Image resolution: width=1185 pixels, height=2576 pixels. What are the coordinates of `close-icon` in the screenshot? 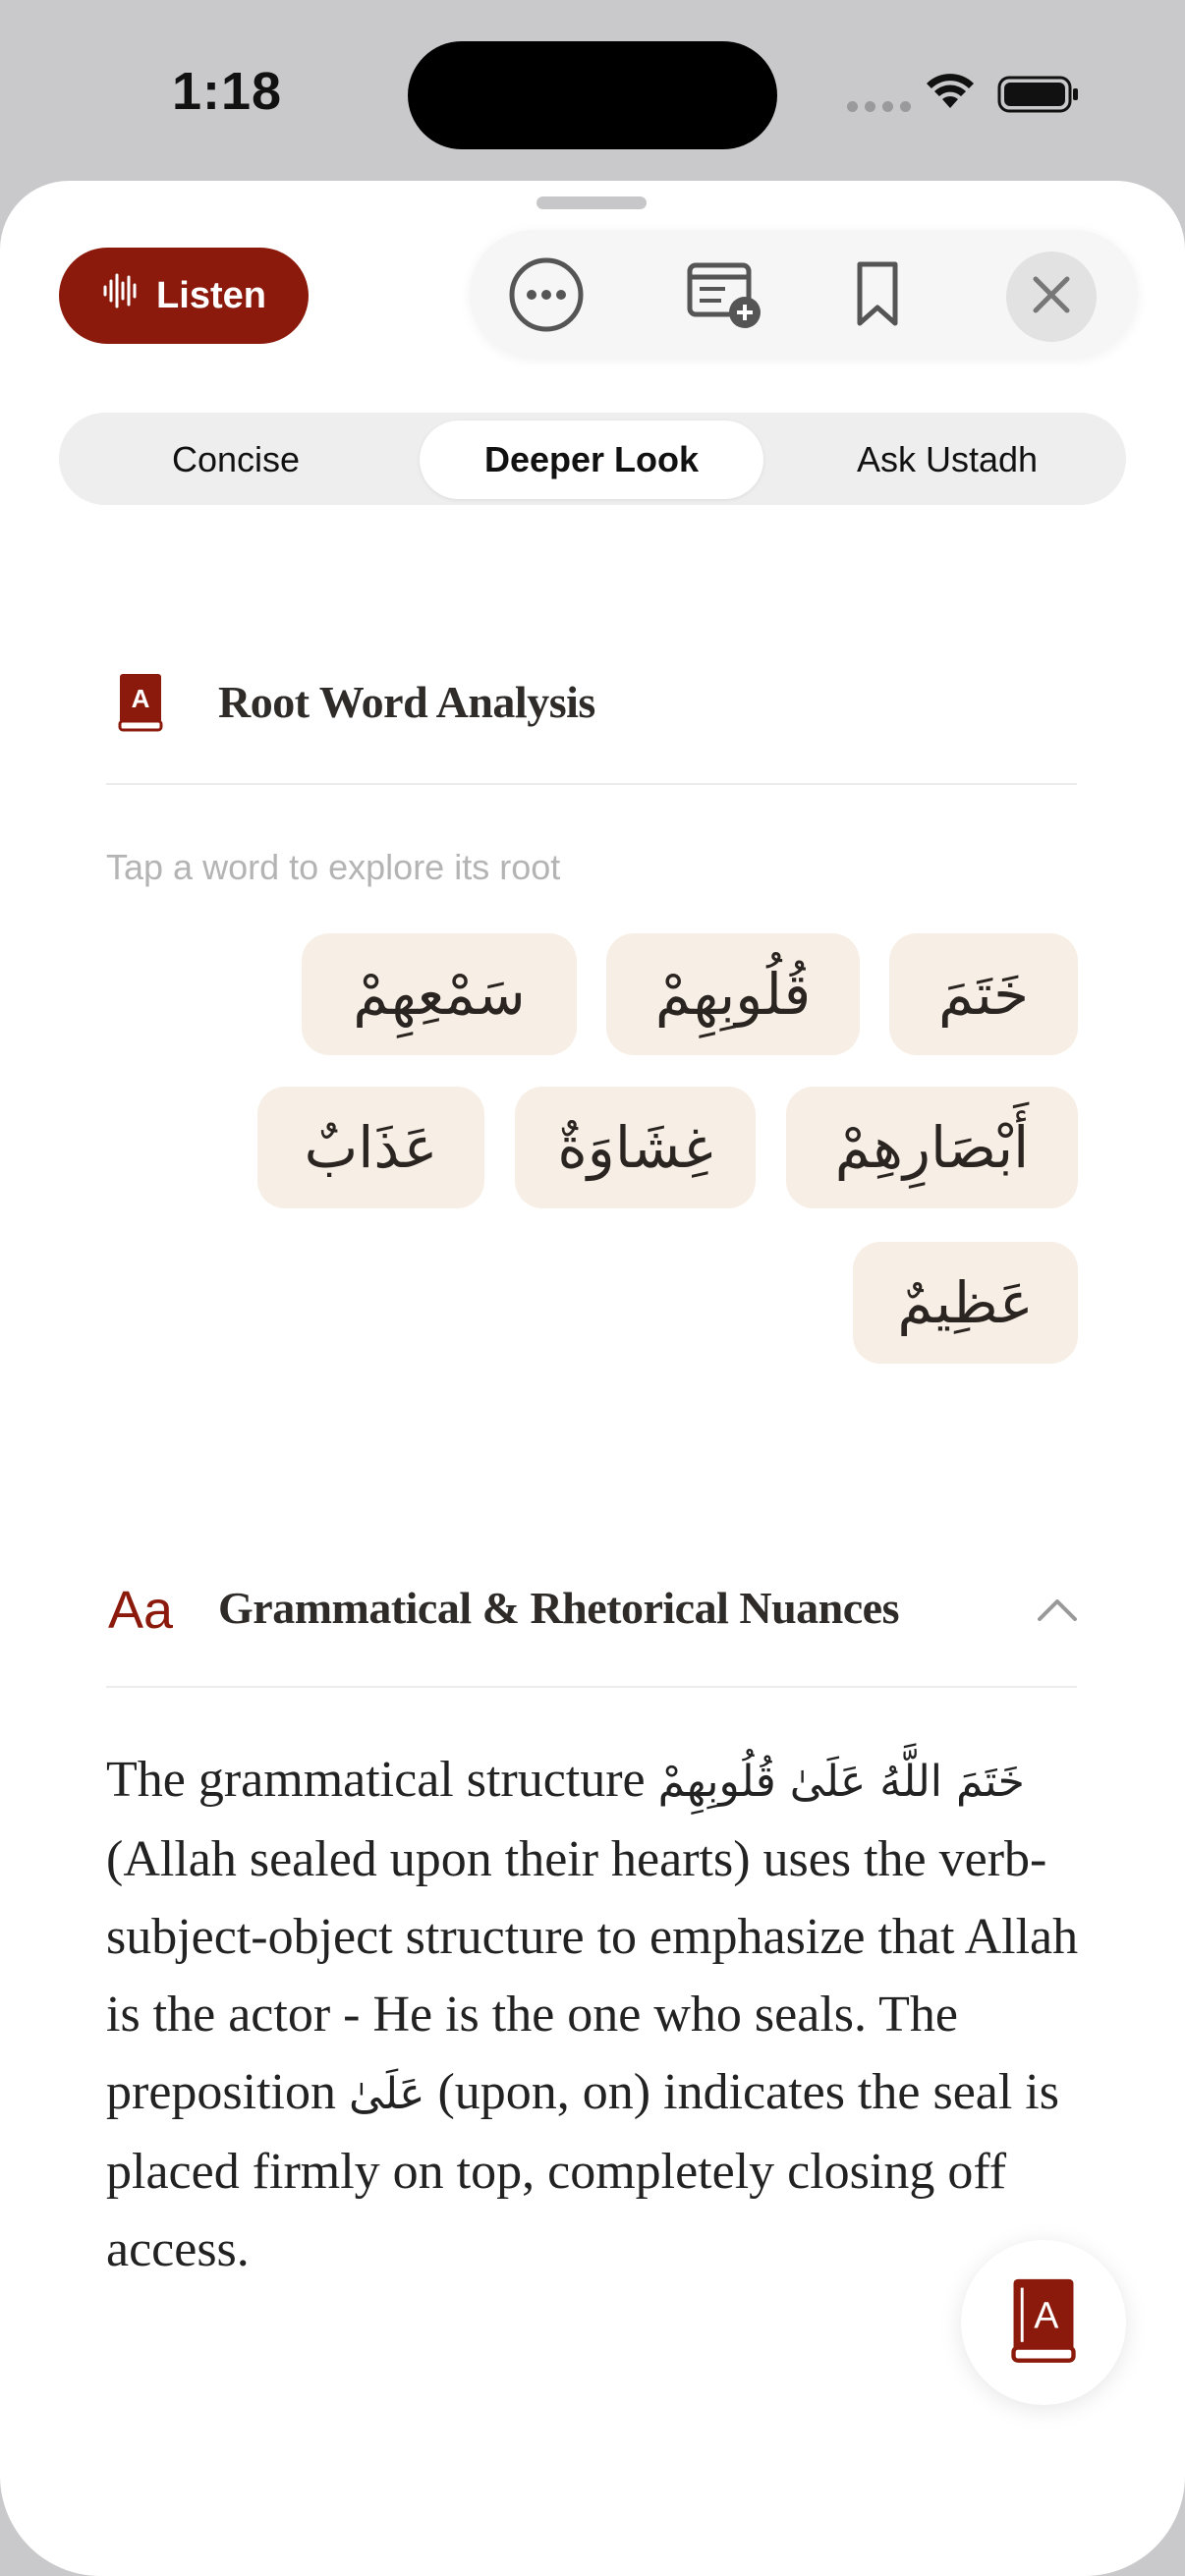 It's located at (1052, 297).